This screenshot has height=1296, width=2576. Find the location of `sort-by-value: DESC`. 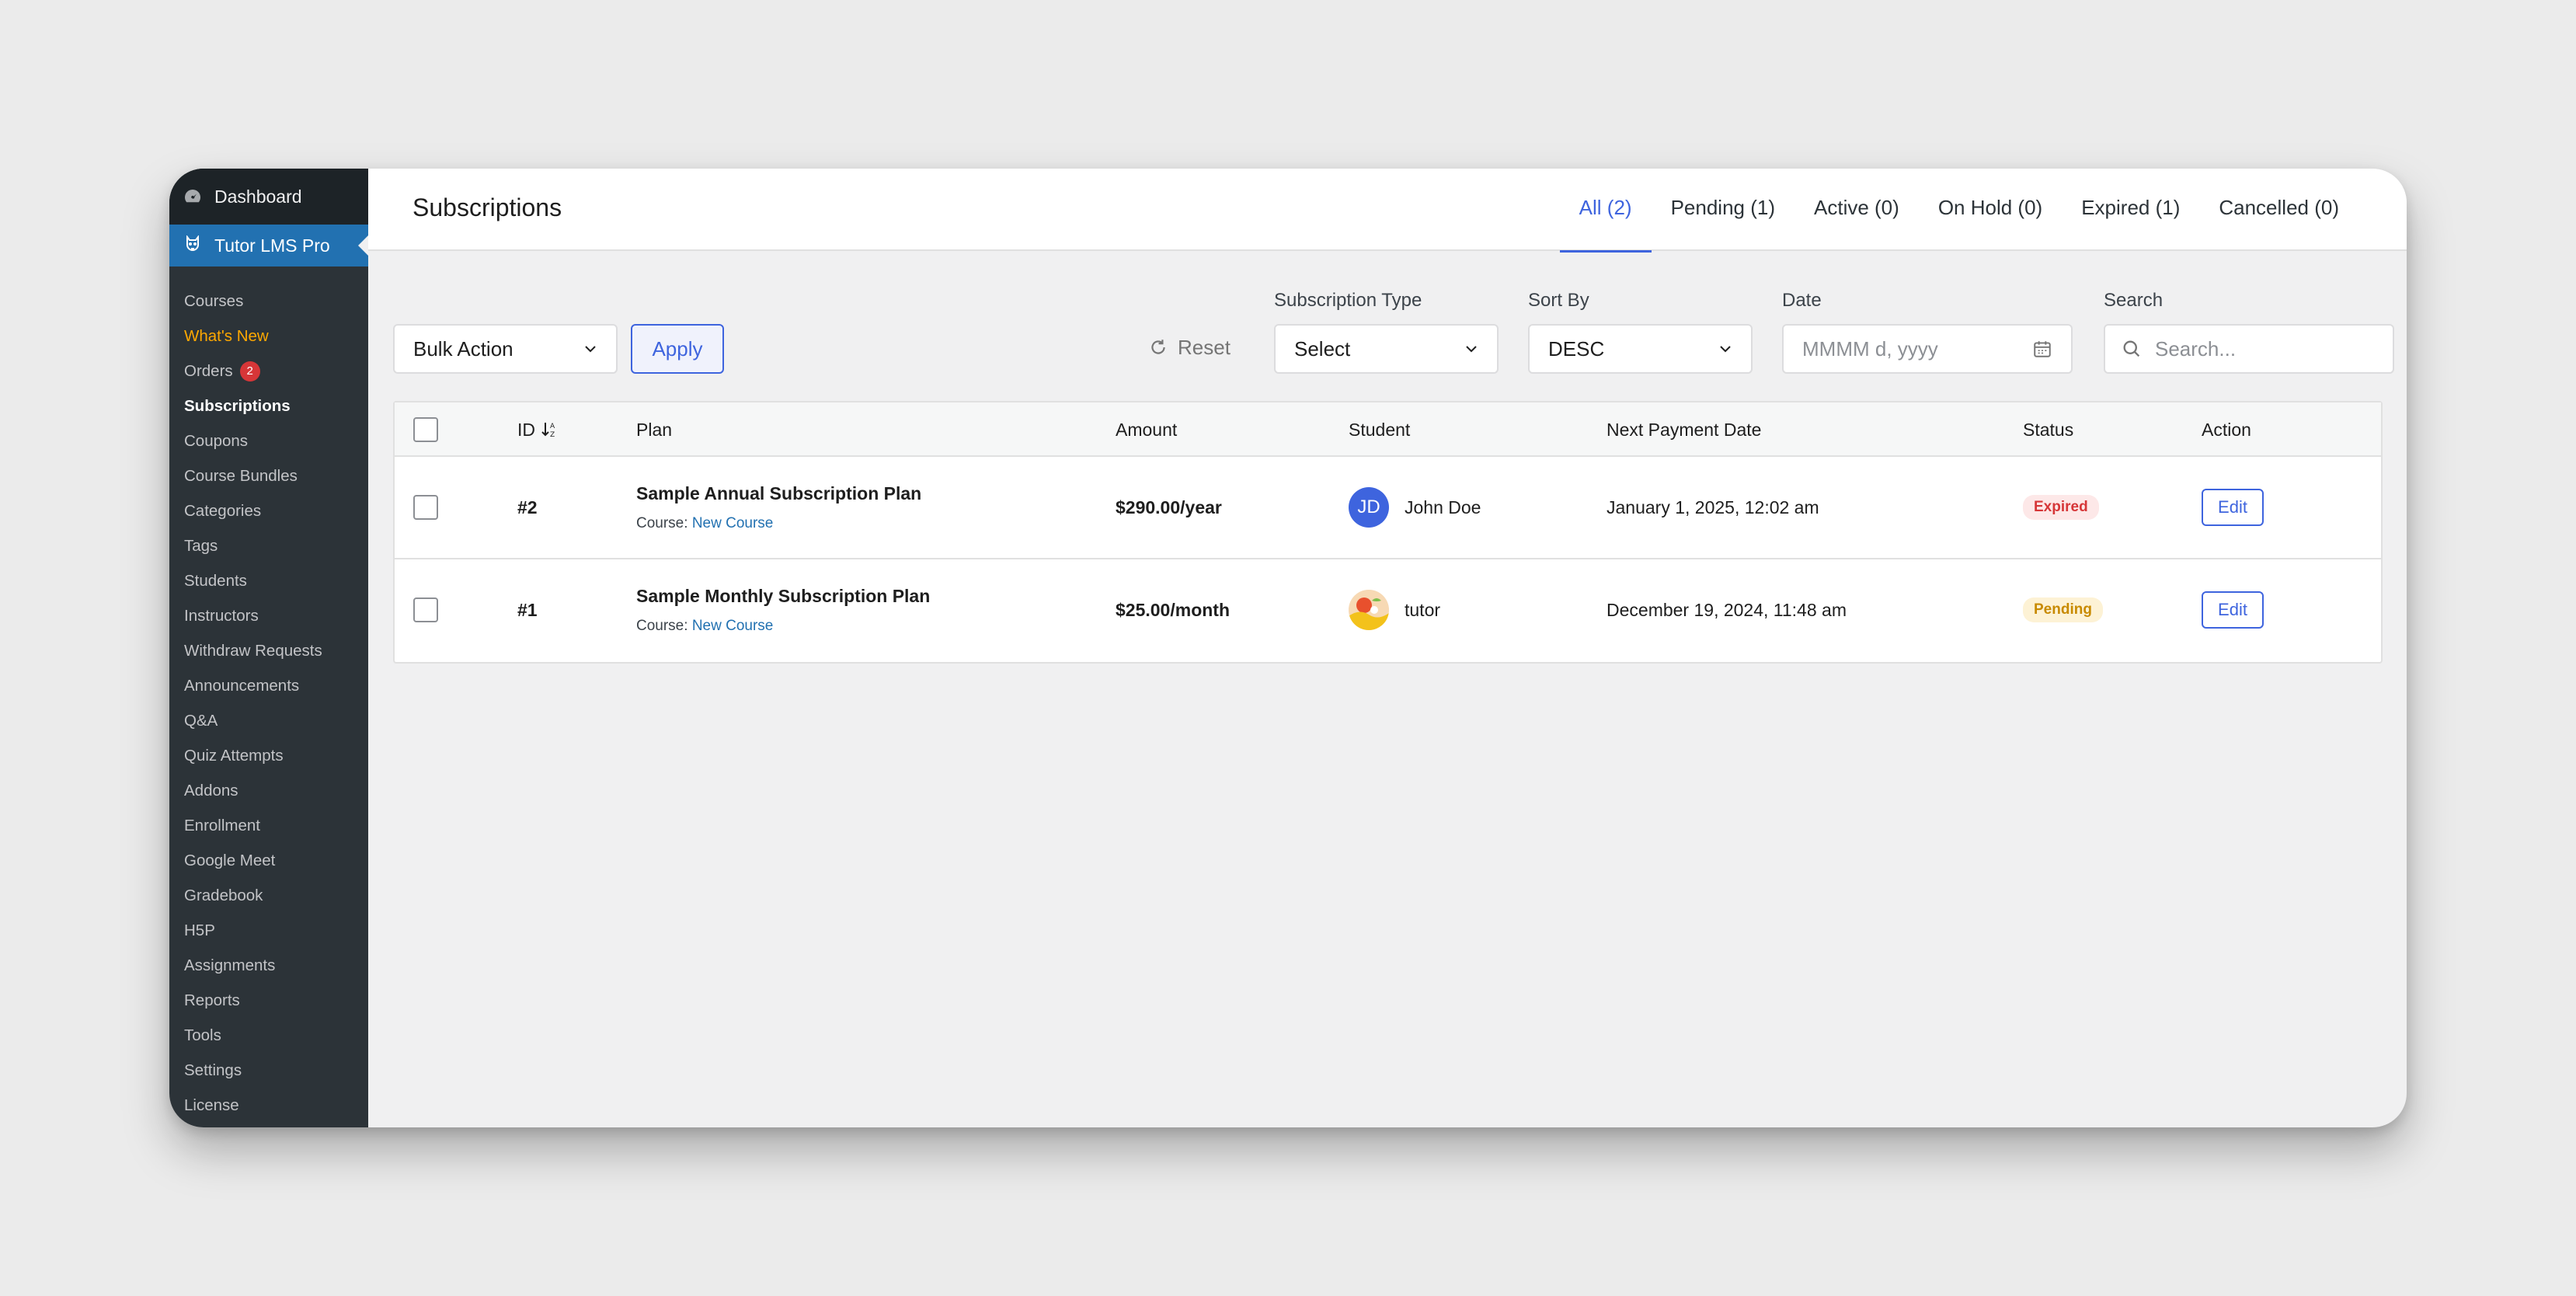

sort-by-value: DESC is located at coordinates (1576, 348).